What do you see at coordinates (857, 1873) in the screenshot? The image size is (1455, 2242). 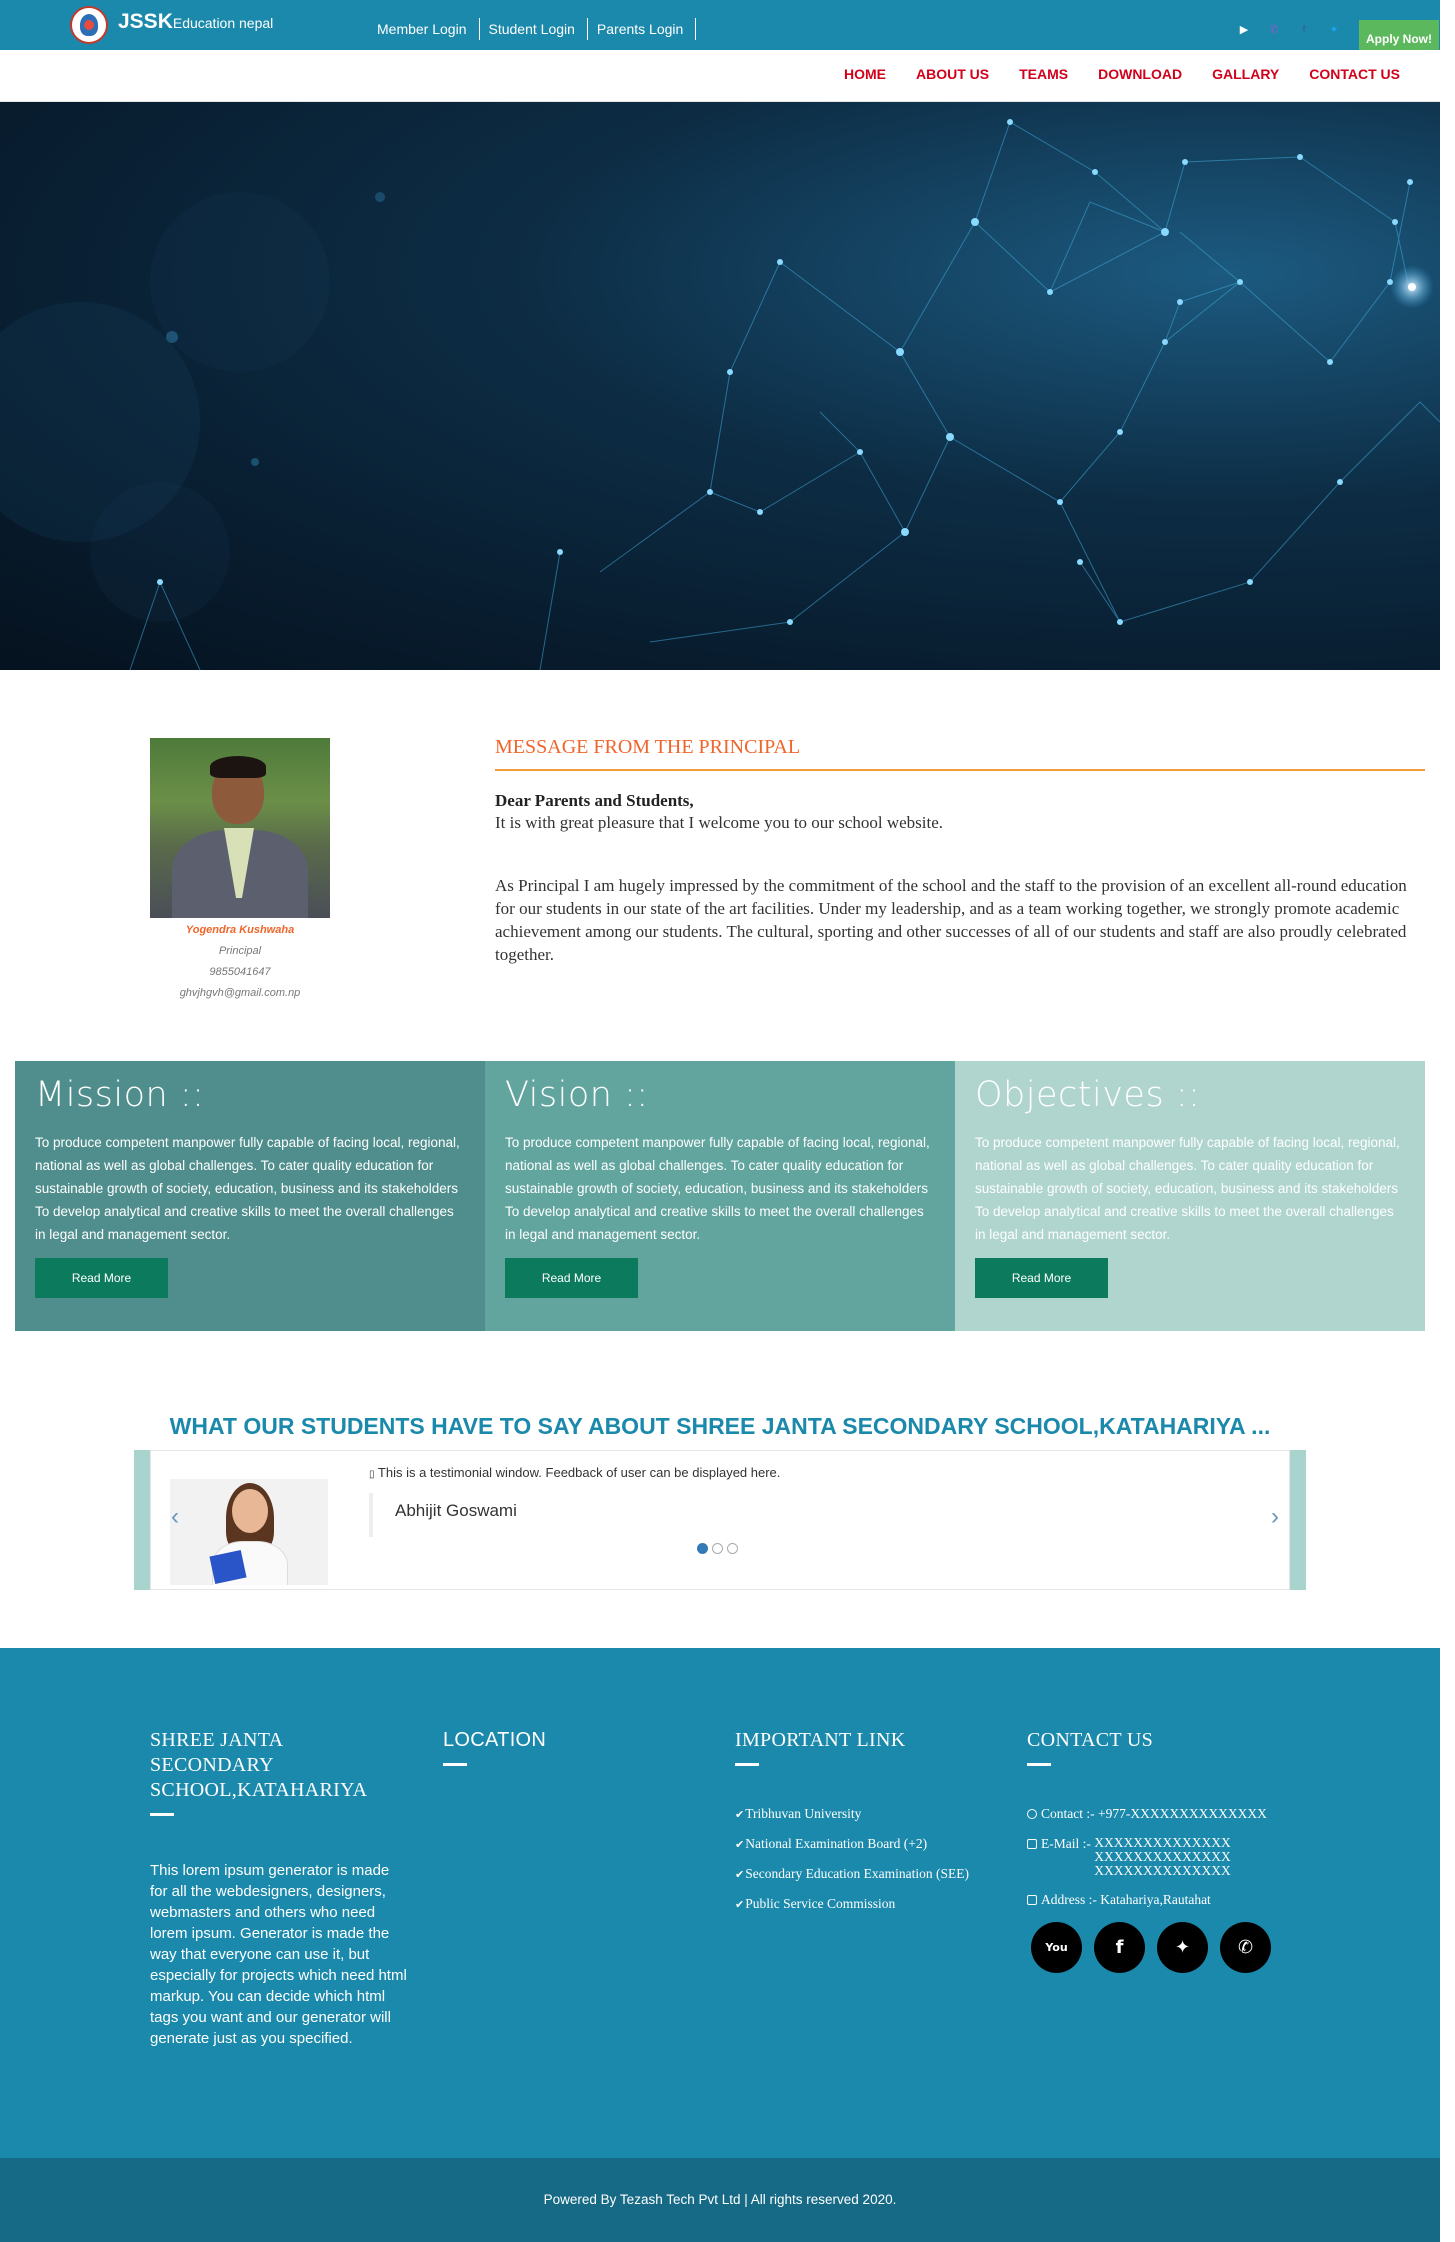 I see `link-label: Secondary Education Examination (SEE)` at bounding box center [857, 1873].